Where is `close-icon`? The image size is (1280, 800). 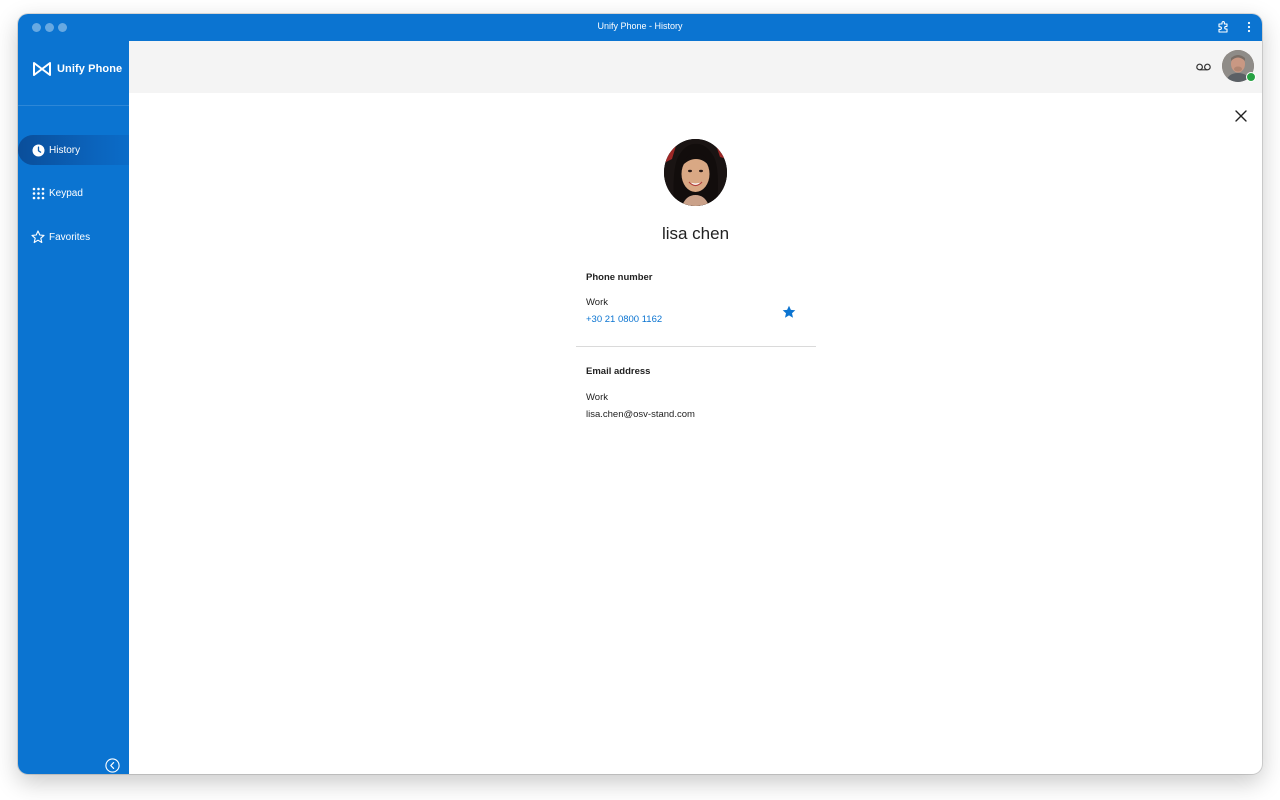 close-icon is located at coordinates (1241, 116).